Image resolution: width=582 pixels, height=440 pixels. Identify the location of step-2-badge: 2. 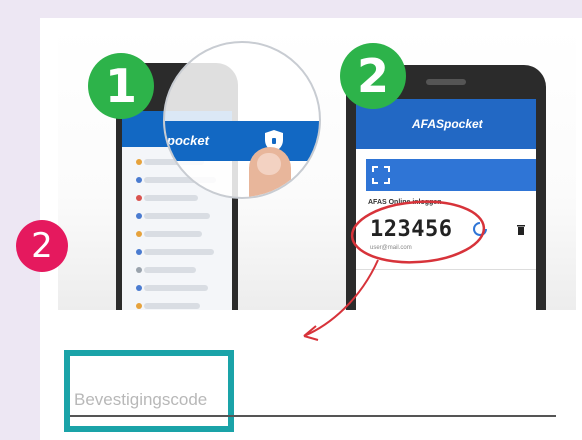
(373, 76).